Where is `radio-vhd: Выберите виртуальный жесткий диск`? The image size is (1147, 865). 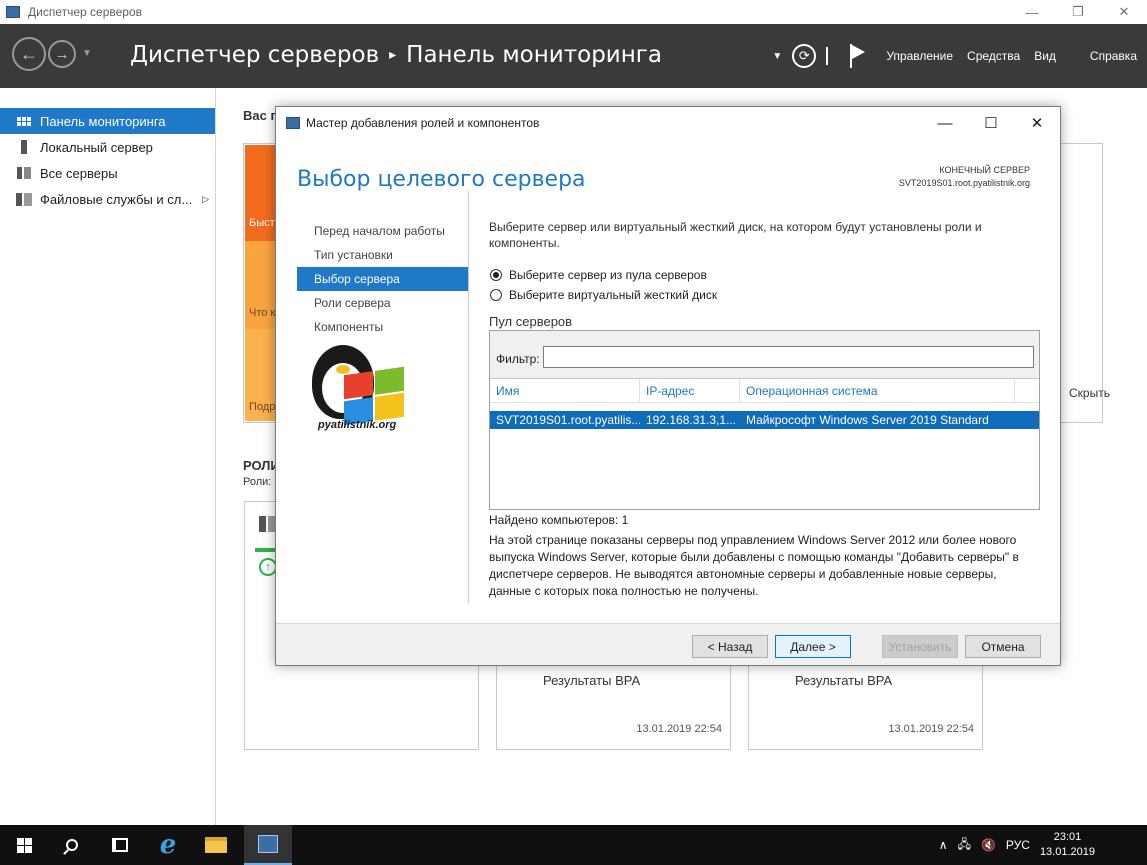
radio-vhd: Выберите виртуальный жесткий диск is located at coordinates (769, 295).